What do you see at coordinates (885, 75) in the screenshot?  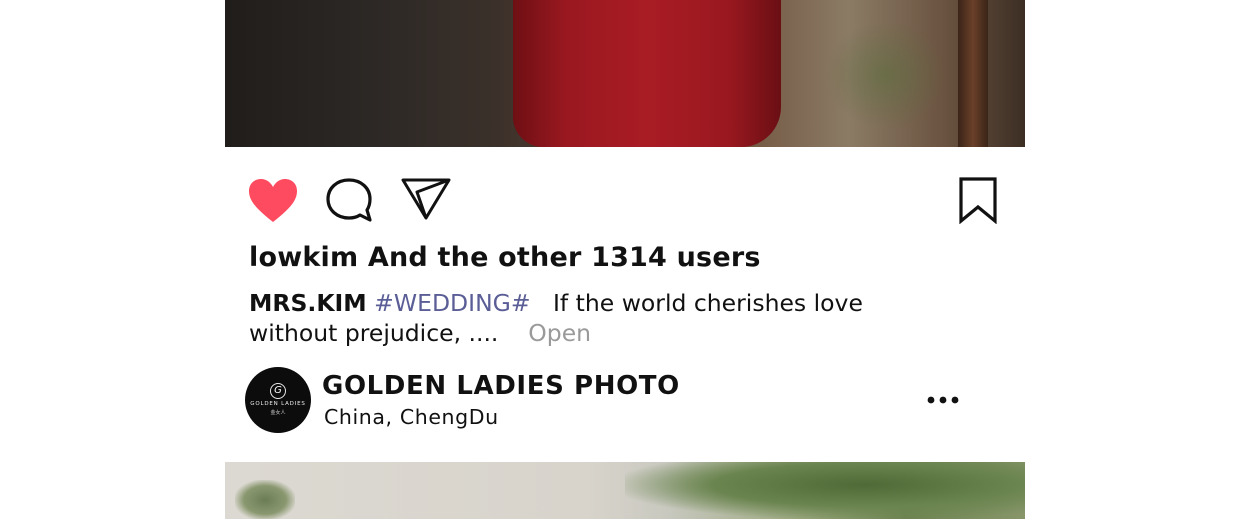 I see `photo-foliage` at bounding box center [885, 75].